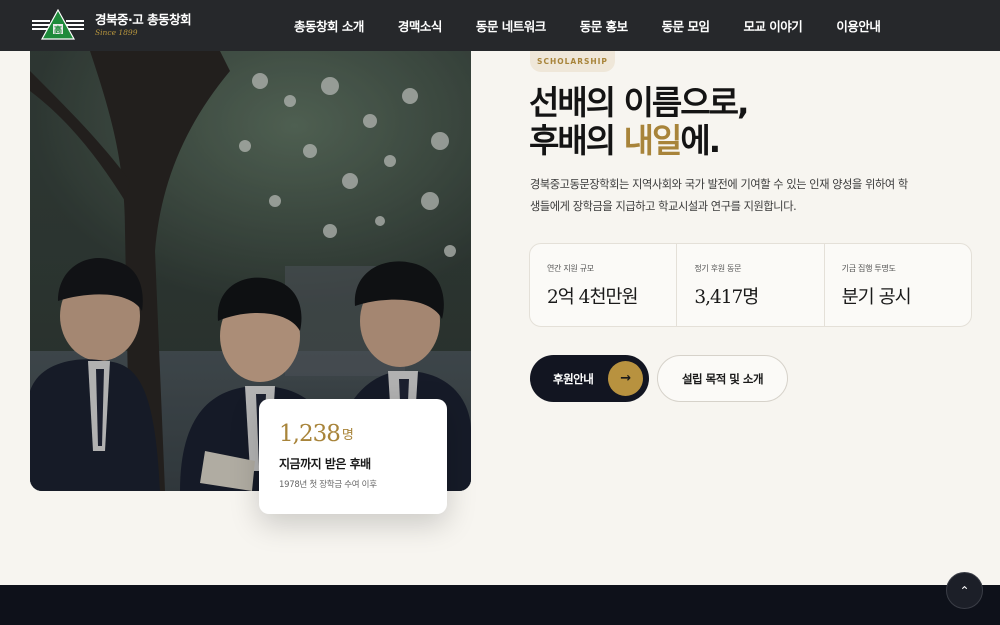 This screenshot has height=625, width=1000. Describe the element at coordinates (572, 61) in the screenshot. I see `scholarship-badge: SCHOLARSHIP` at that location.